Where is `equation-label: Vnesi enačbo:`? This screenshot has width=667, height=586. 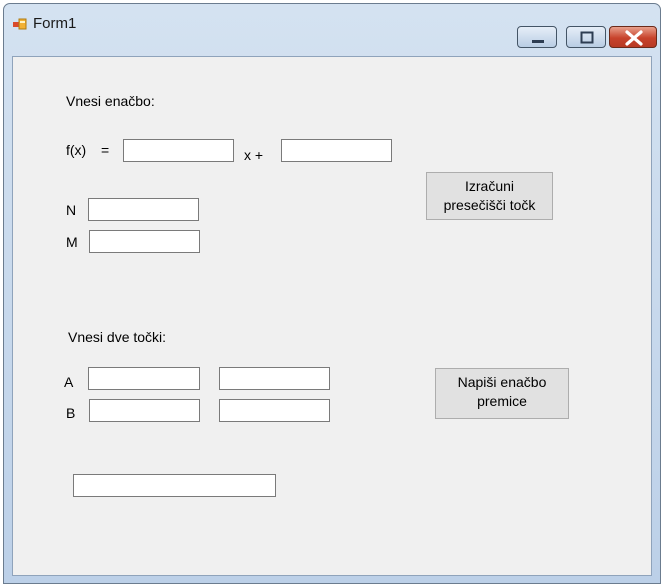 equation-label: Vnesi enačbo: is located at coordinates (110, 101).